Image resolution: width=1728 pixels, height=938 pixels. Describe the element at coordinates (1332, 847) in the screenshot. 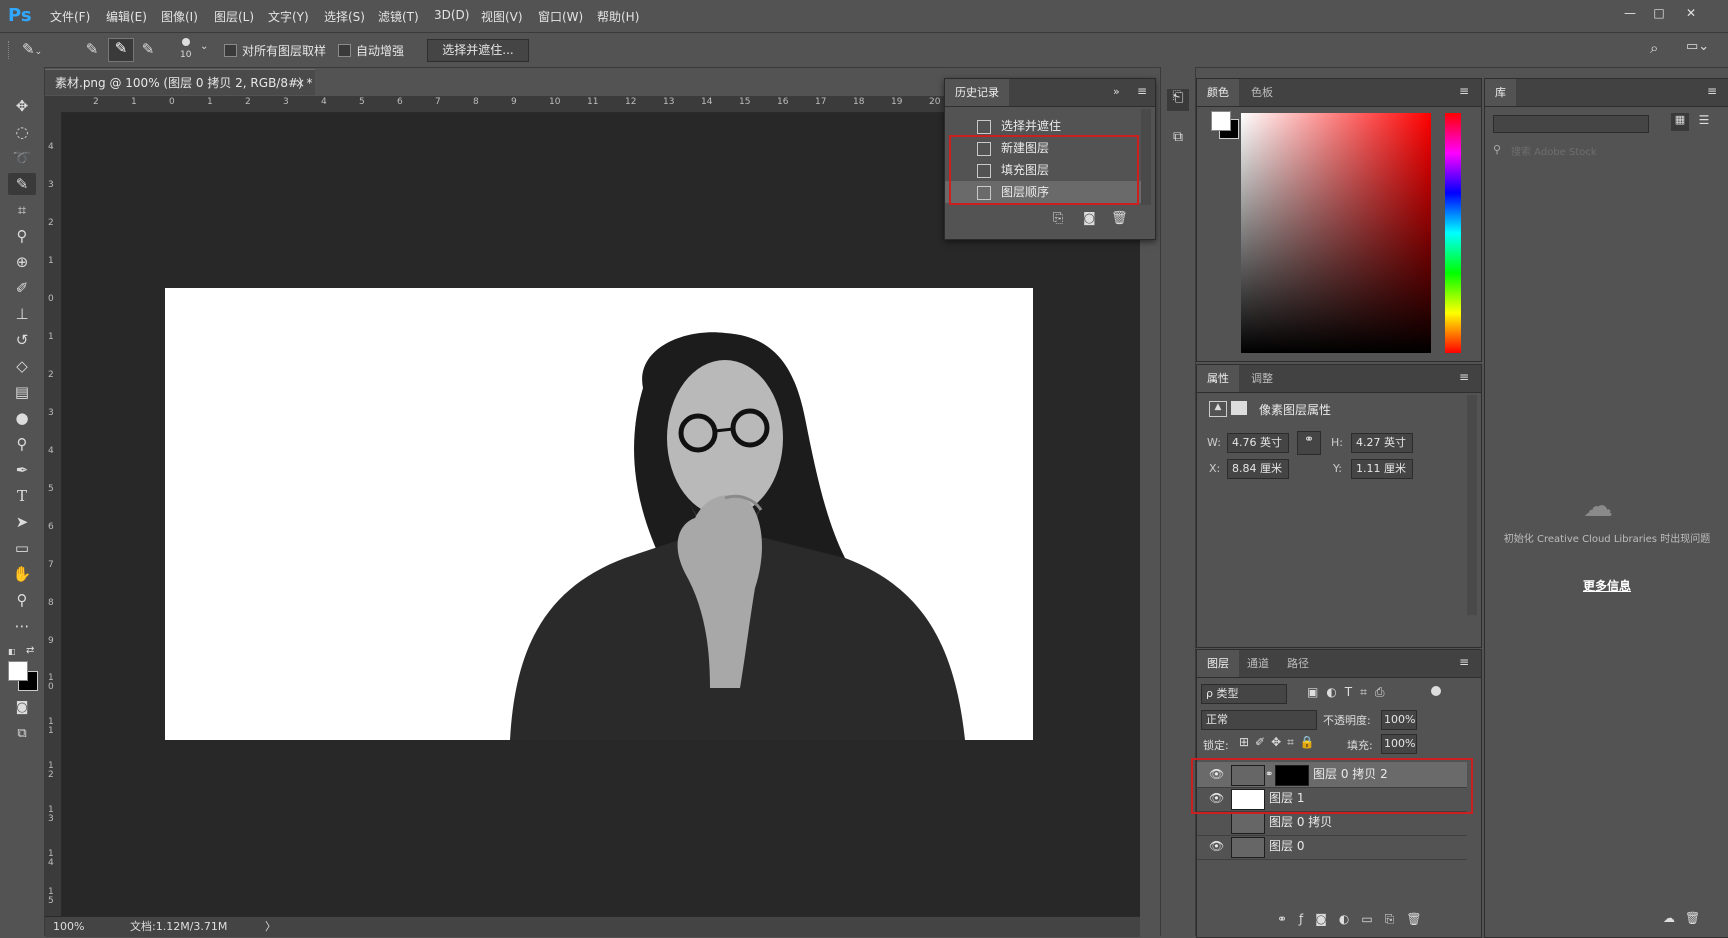

I see `layer-row: 👁 图层 0` at that location.